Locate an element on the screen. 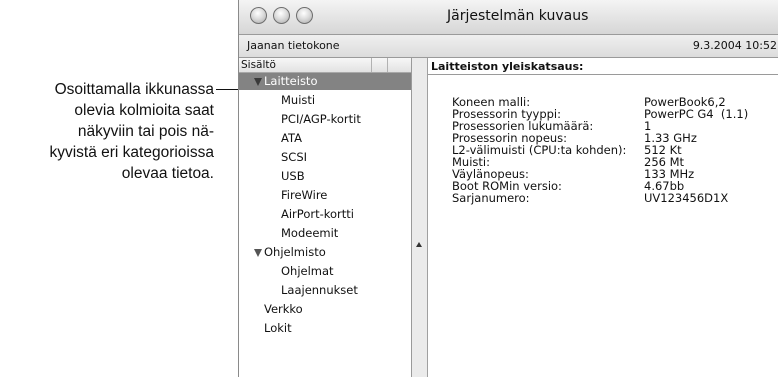  outline-item-scsi: SCSI is located at coordinates (325, 157).